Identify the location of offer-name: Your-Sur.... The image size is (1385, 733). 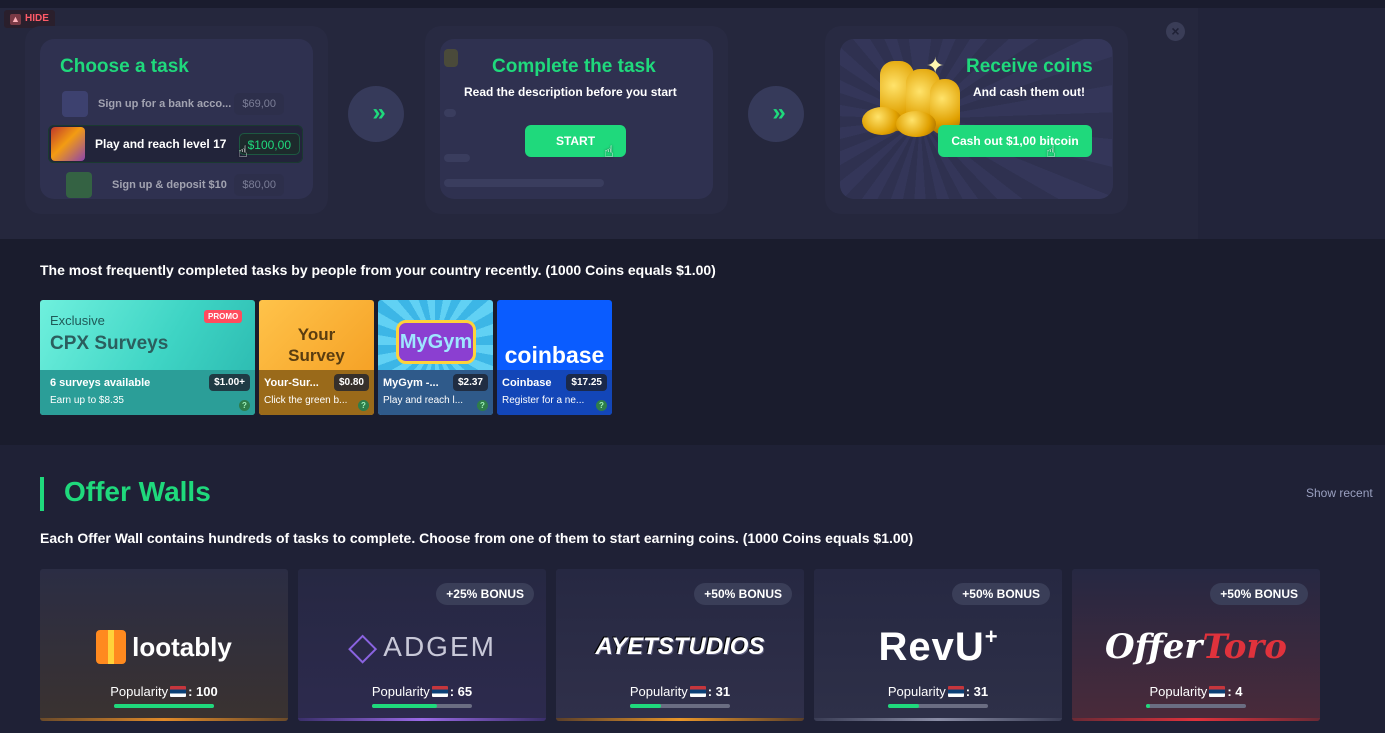
(291, 383).